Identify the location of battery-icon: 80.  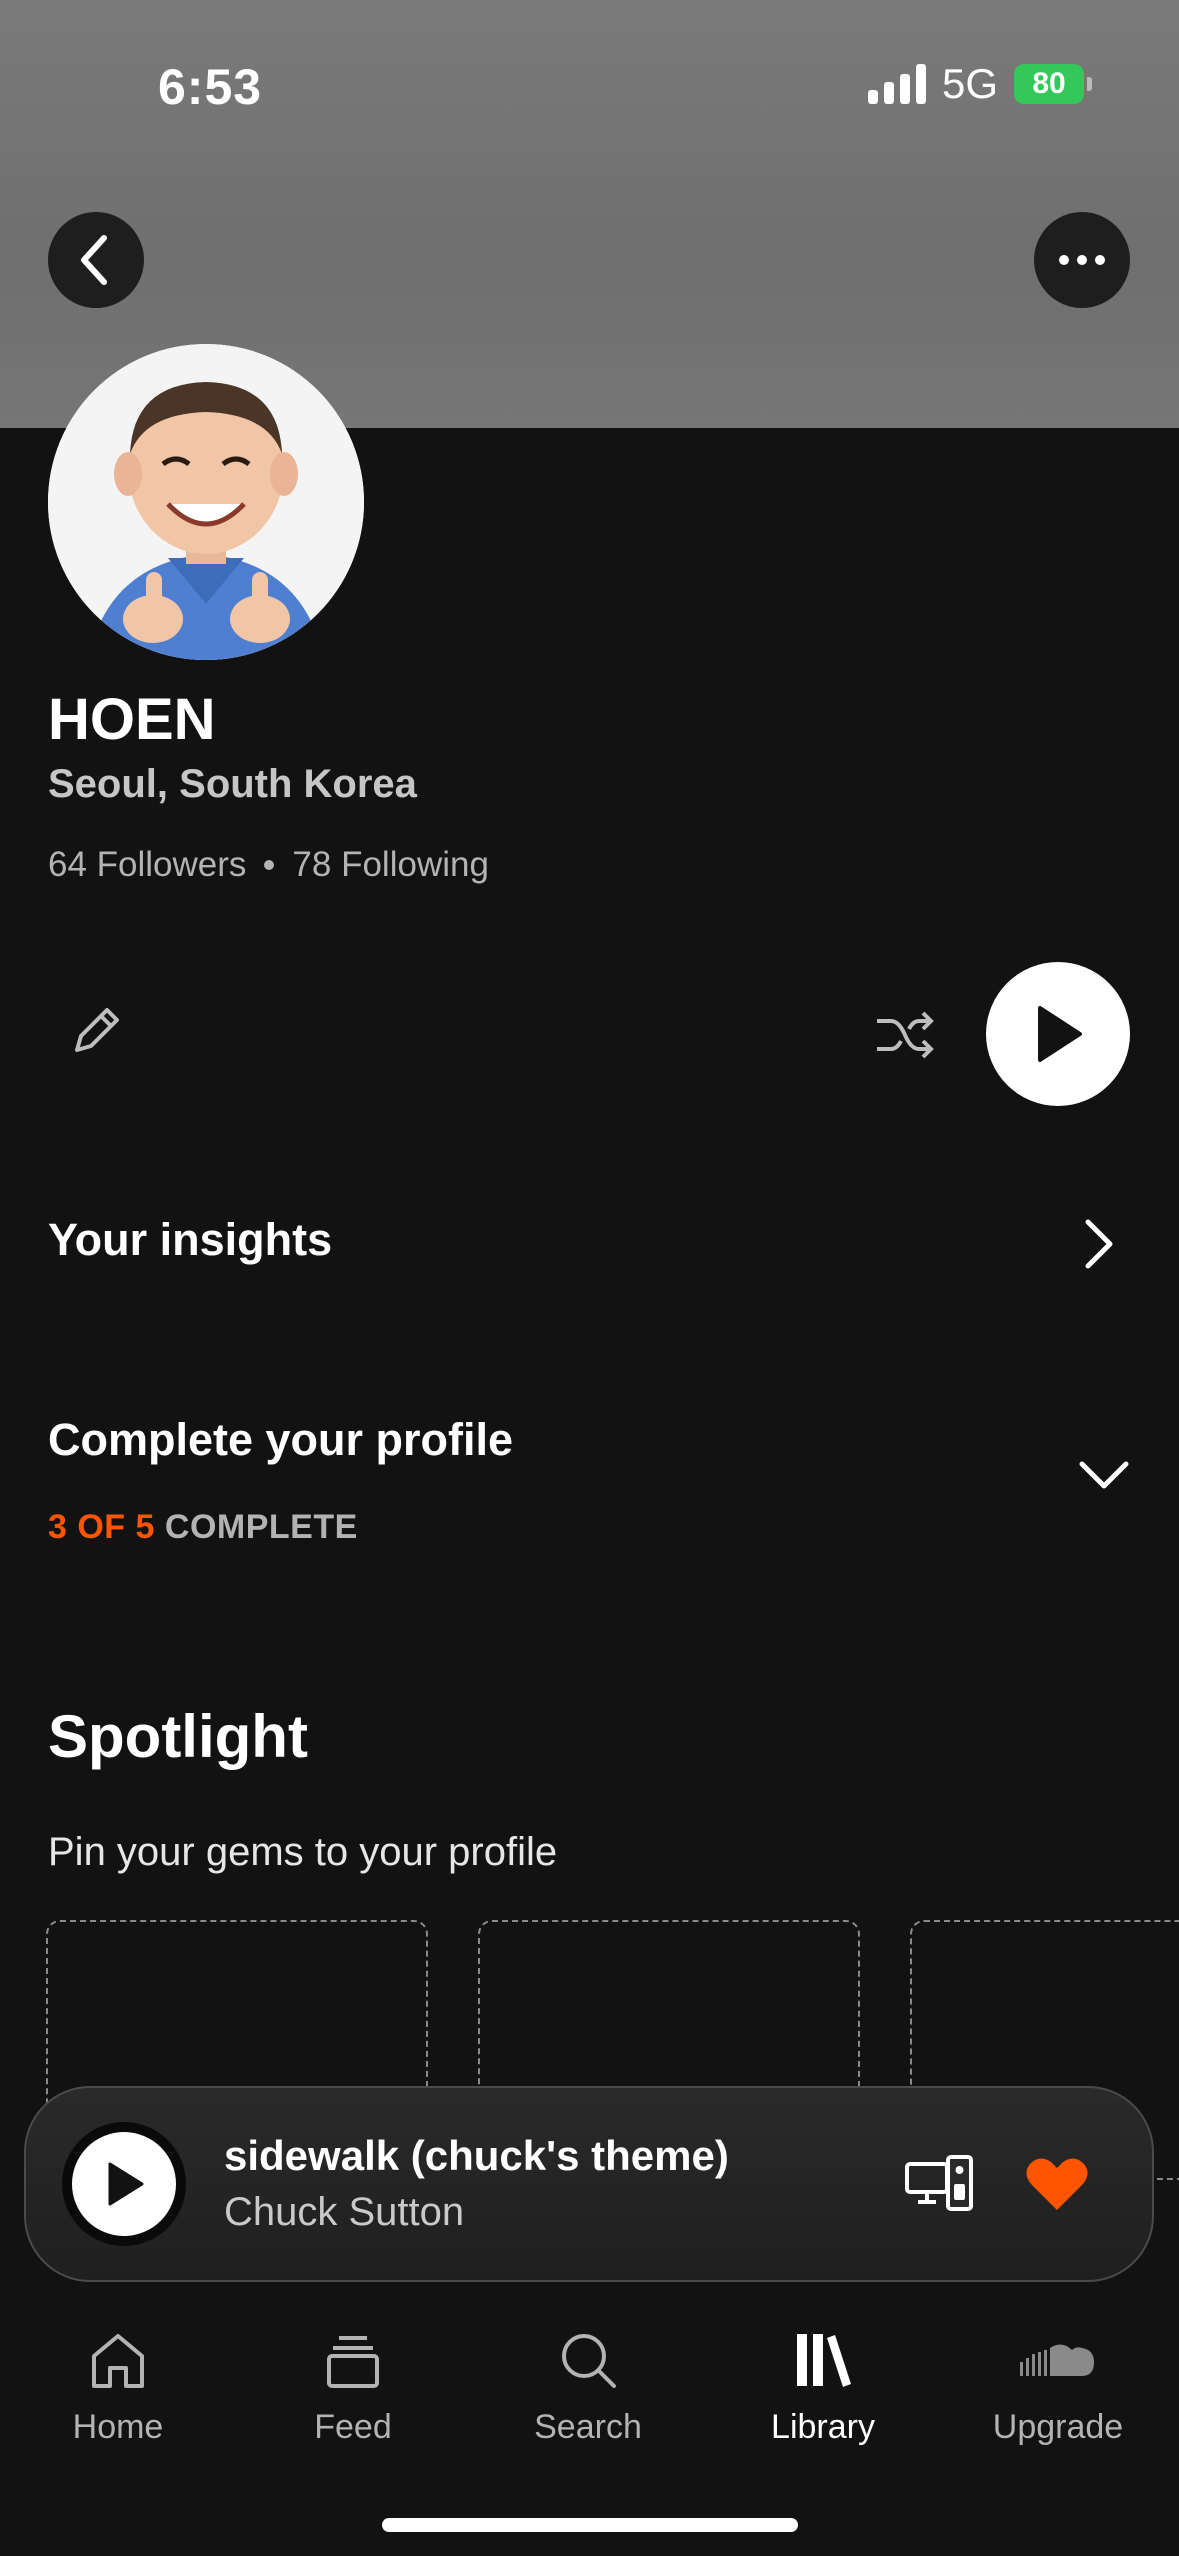
(1053, 84).